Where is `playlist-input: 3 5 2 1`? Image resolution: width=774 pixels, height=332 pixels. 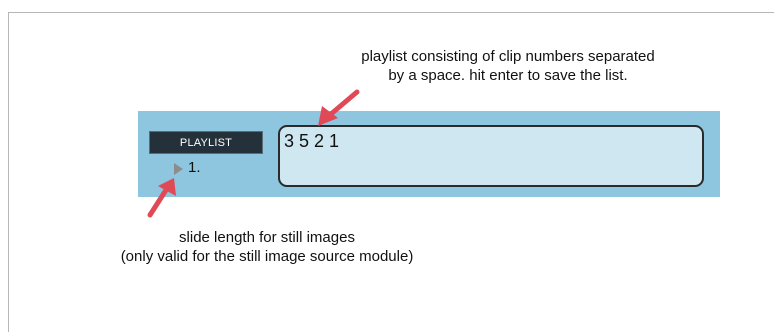
playlist-input: 3 5 2 1 is located at coordinates (491, 156).